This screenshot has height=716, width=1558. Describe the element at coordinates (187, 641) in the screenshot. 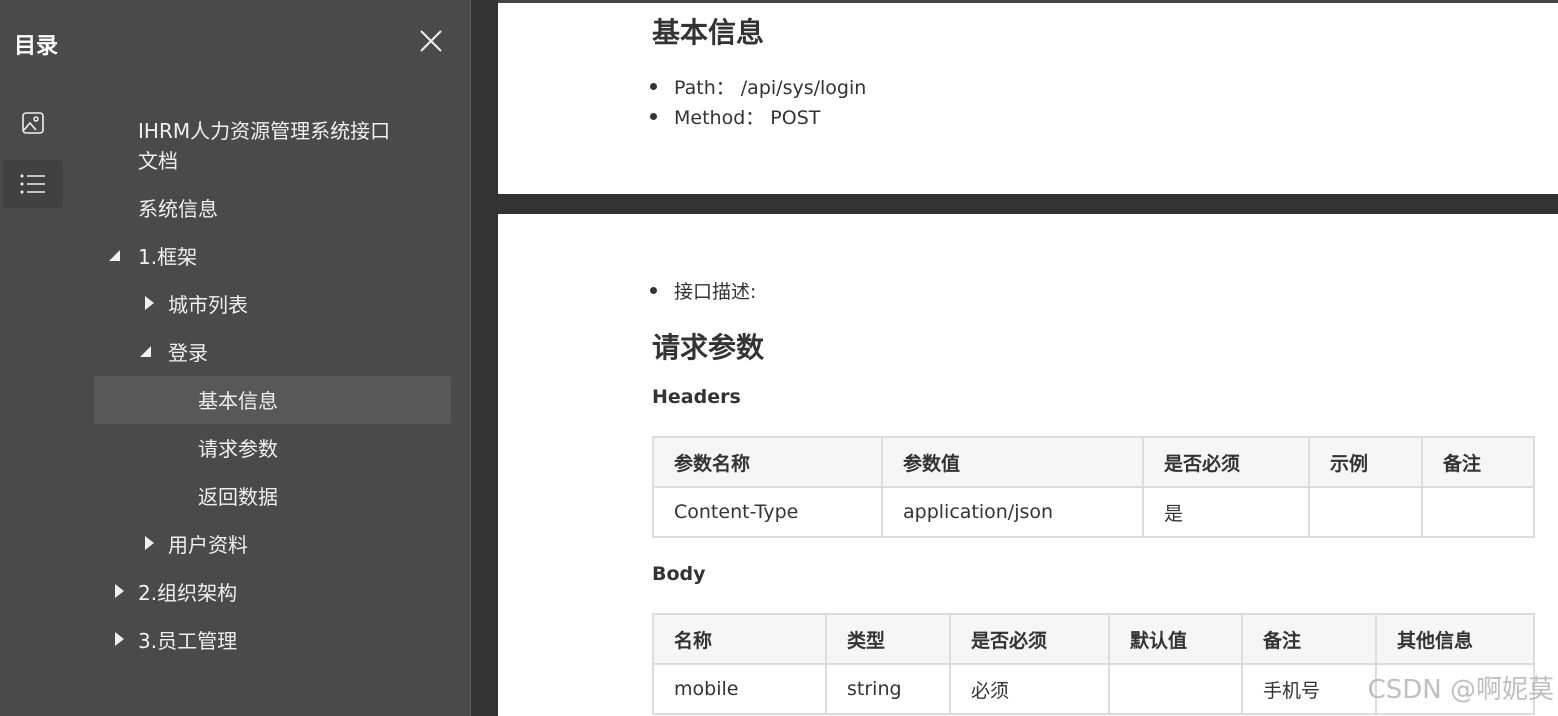

I see `toc-item-employee-mgmt: 3.员工管理` at that location.